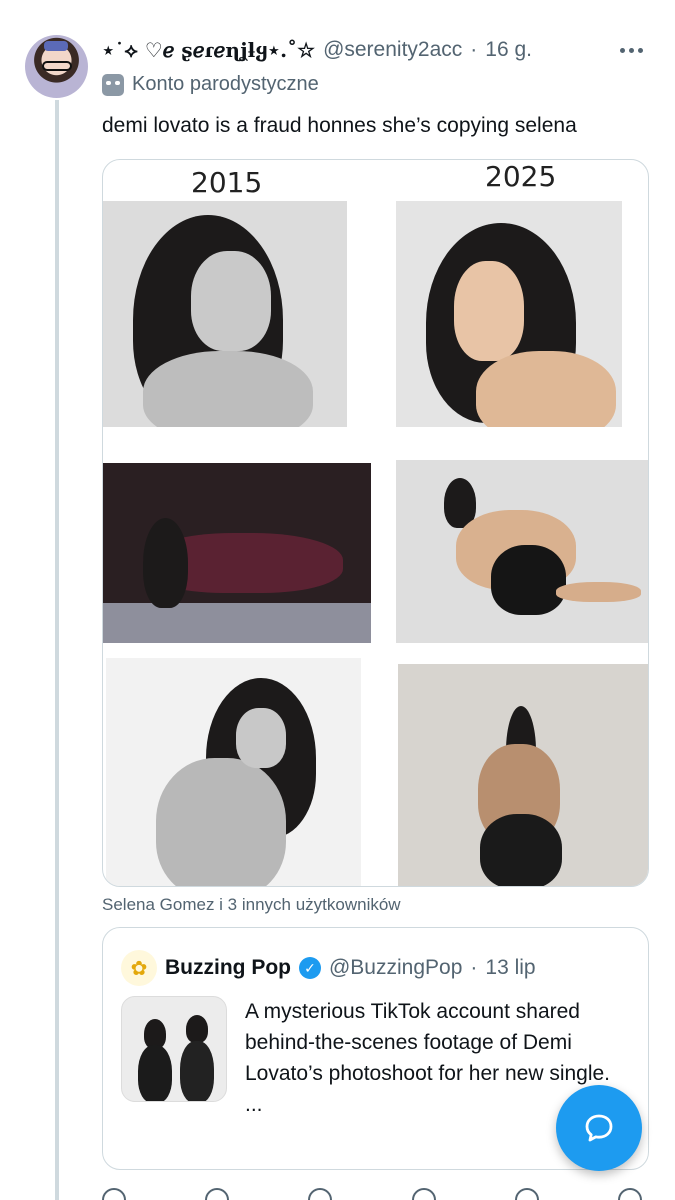  I want to click on thread-line, so click(57, 650).